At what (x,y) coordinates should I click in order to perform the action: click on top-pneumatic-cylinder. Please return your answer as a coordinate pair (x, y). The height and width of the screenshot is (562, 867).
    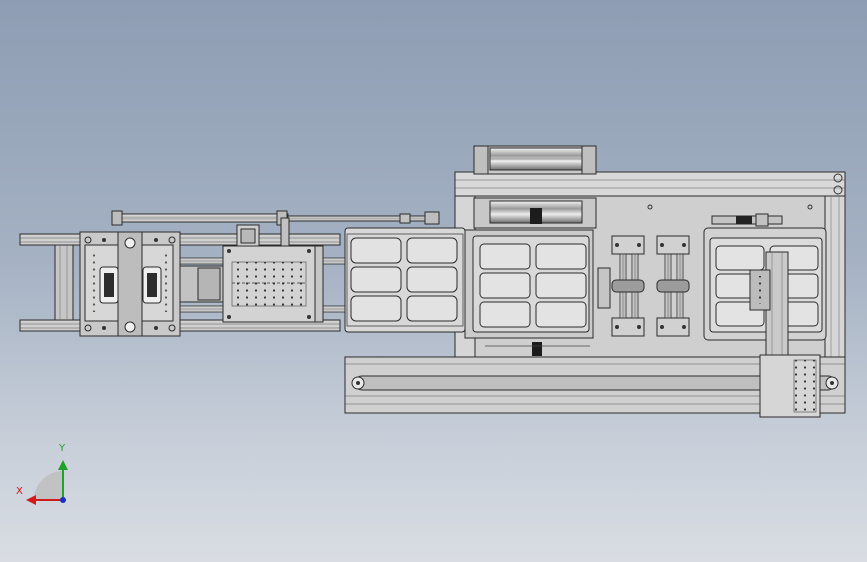
    Looking at the image, I should click on (275, 218).